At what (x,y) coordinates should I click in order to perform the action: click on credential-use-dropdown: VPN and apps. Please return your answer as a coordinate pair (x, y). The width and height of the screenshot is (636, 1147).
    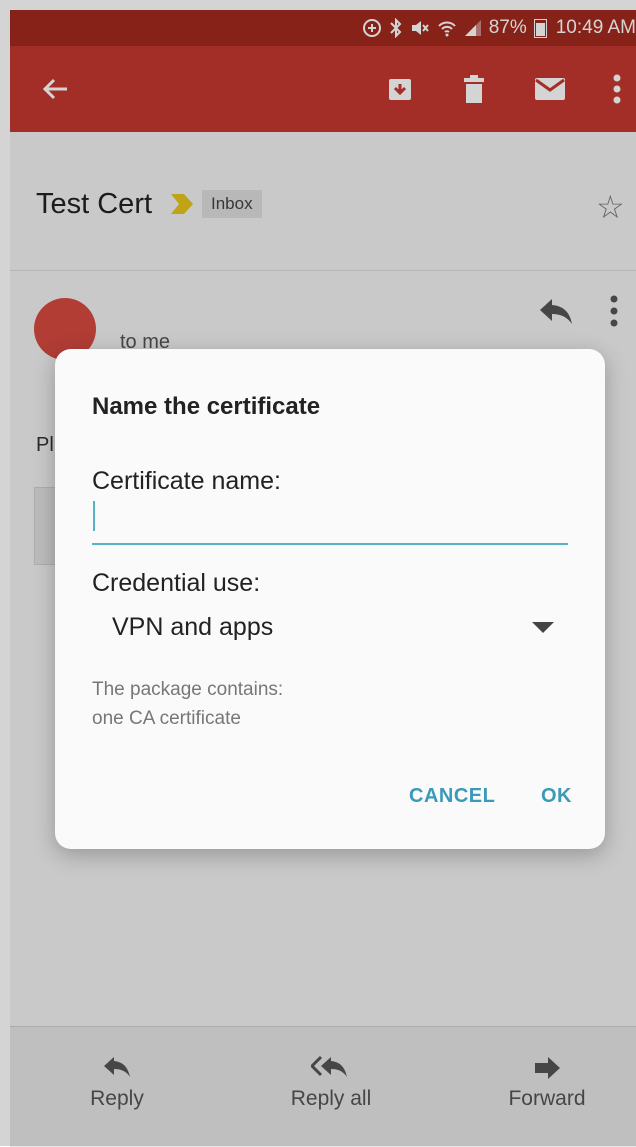
    Looking at the image, I should click on (330, 628).